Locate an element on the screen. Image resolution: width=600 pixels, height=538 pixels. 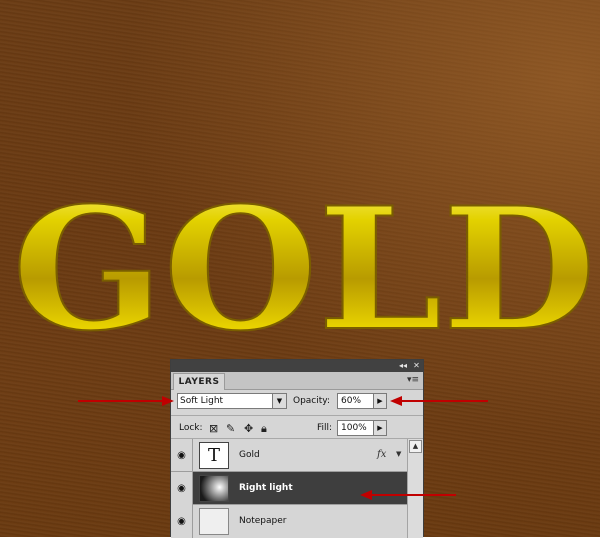
annotation-arrows is located at coordinates (283, 448).